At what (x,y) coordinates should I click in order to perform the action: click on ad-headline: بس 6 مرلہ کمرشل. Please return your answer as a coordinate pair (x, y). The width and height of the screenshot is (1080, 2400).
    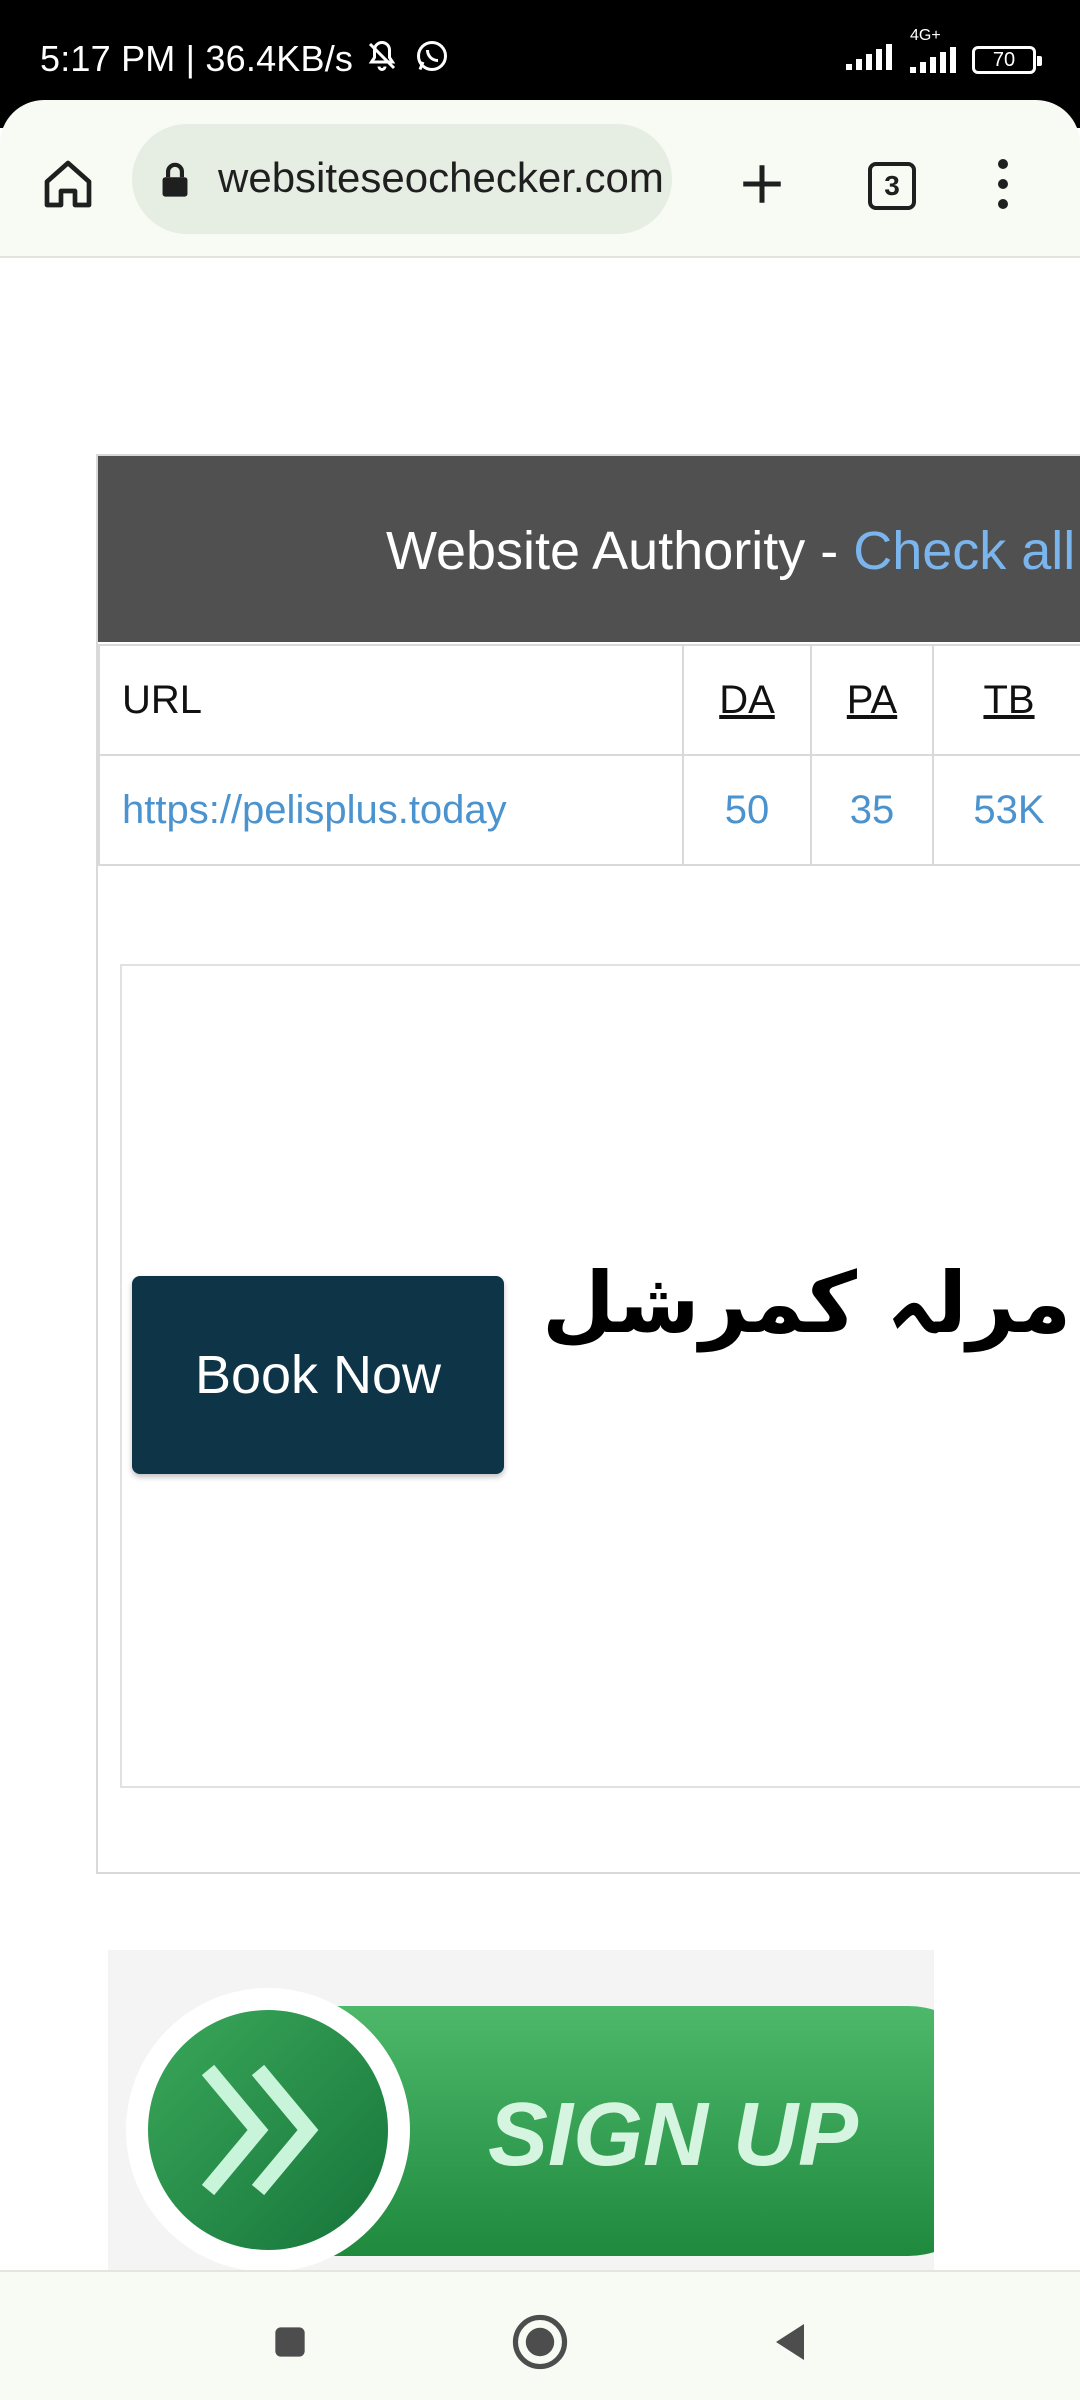
    Looking at the image, I should click on (811, 1303).